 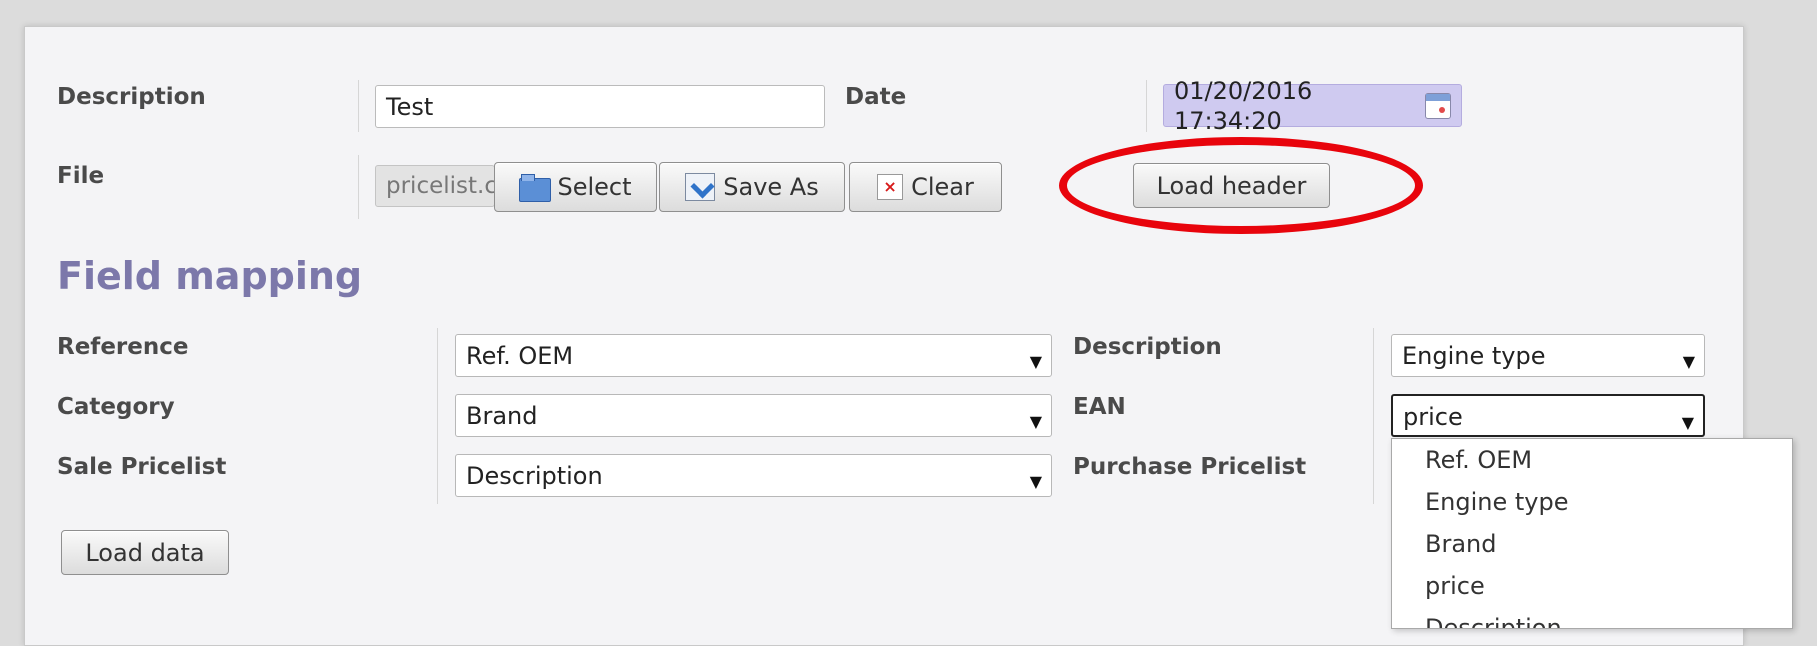 What do you see at coordinates (753, 355) in the screenshot?
I see `reference-select: Ref. OEM ▼` at bounding box center [753, 355].